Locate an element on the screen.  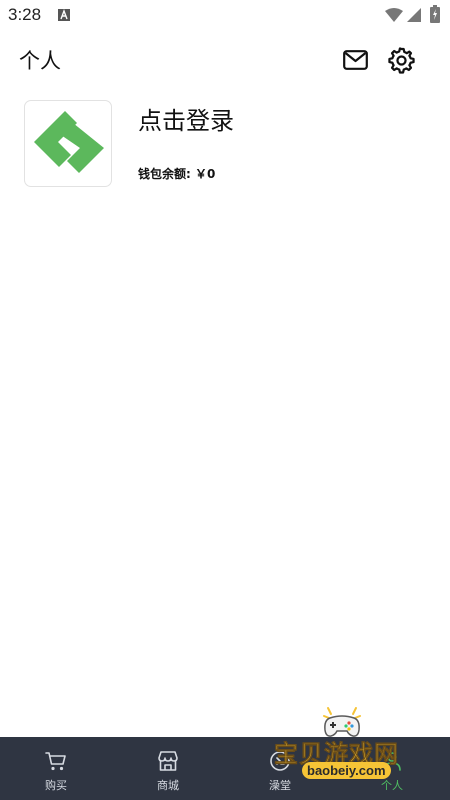
cart-icon is located at coordinates (55, 761).